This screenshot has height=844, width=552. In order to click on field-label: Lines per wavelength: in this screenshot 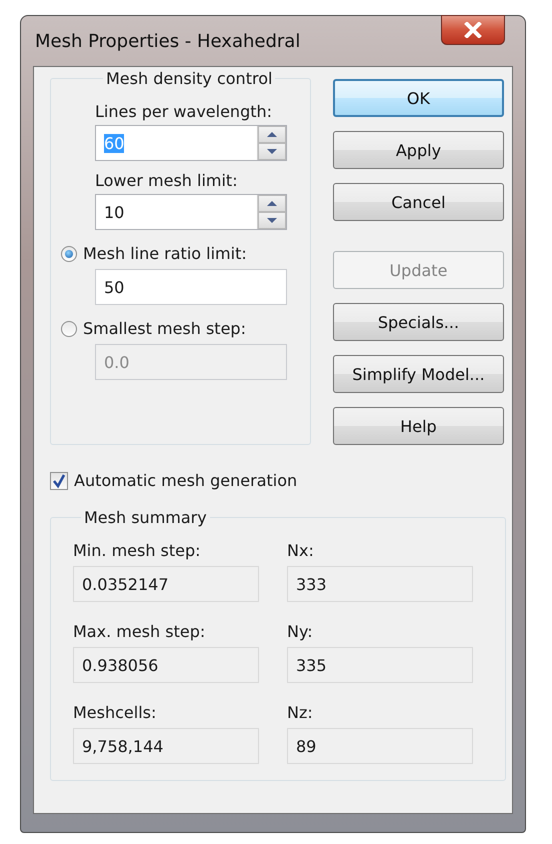, I will do `click(184, 111)`.